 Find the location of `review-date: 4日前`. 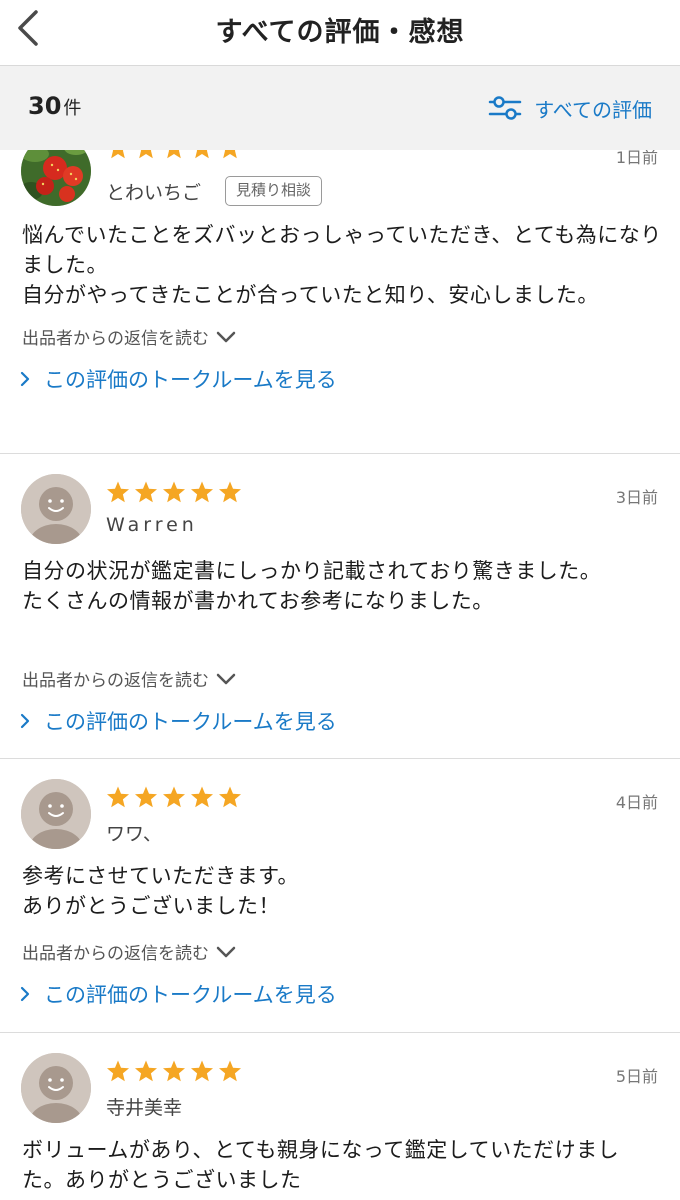

review-date: 4日前 is located at coordinates (636, 802).